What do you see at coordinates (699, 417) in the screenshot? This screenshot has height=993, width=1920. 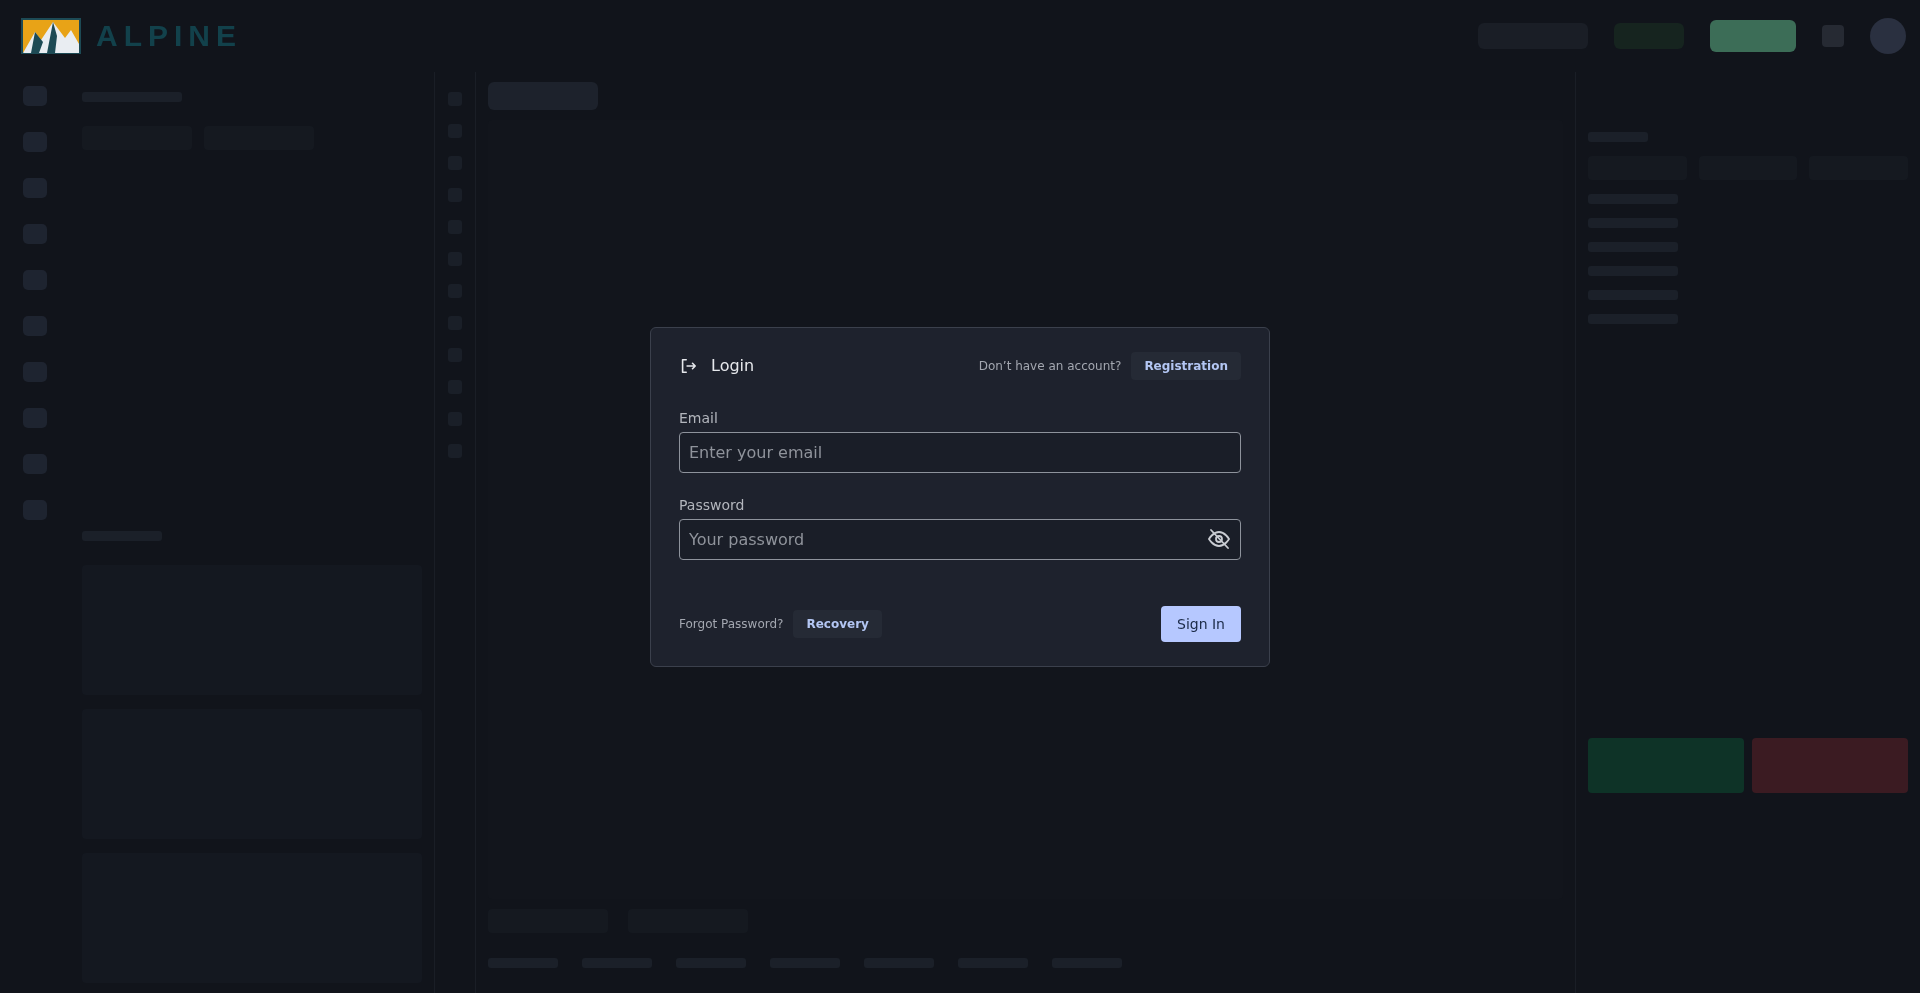 I see `field-label: Email` at bounding box center [699, 417].